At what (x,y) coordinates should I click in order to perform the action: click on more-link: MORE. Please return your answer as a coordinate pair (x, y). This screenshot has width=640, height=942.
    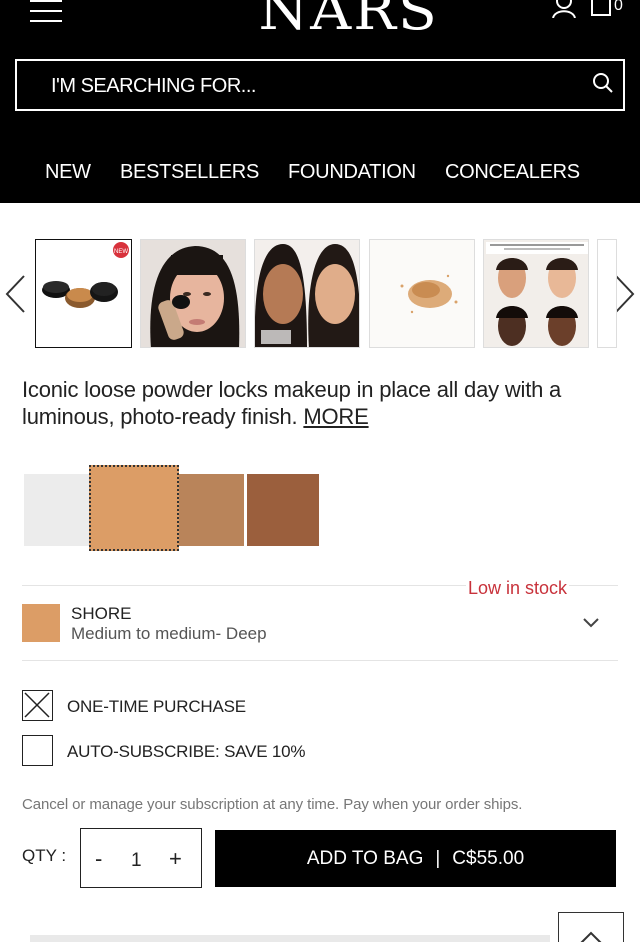
    Looking at the image, I should click on (335, 416).